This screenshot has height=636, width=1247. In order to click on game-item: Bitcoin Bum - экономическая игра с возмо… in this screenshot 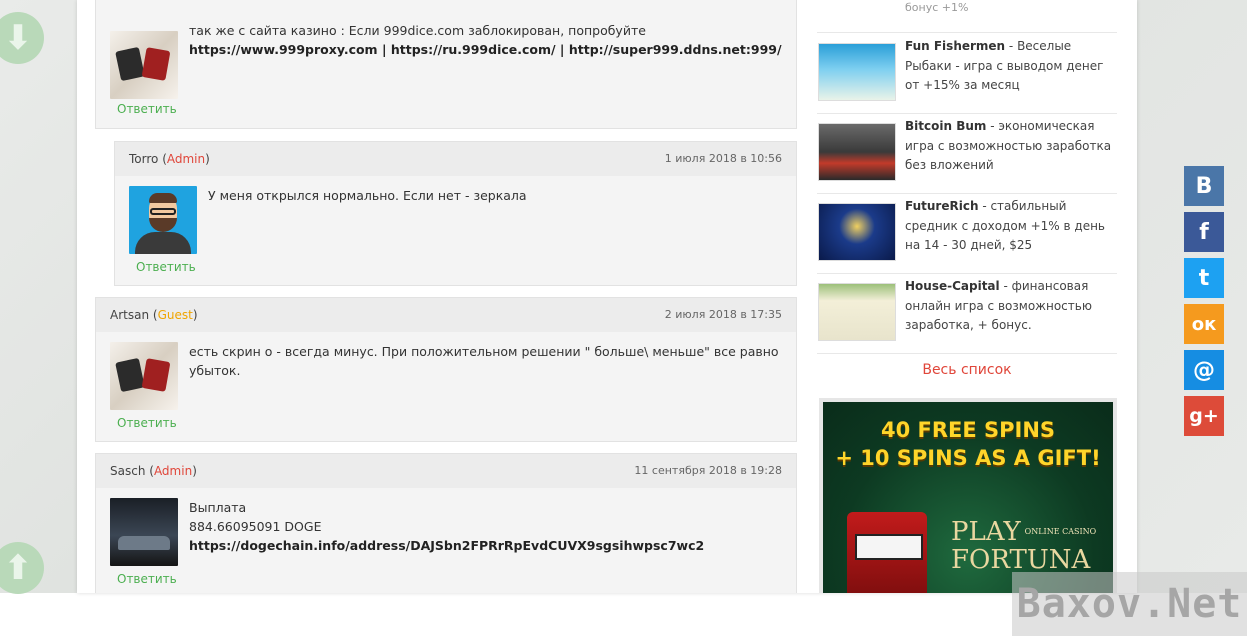, I will do `click(967, 153)`.